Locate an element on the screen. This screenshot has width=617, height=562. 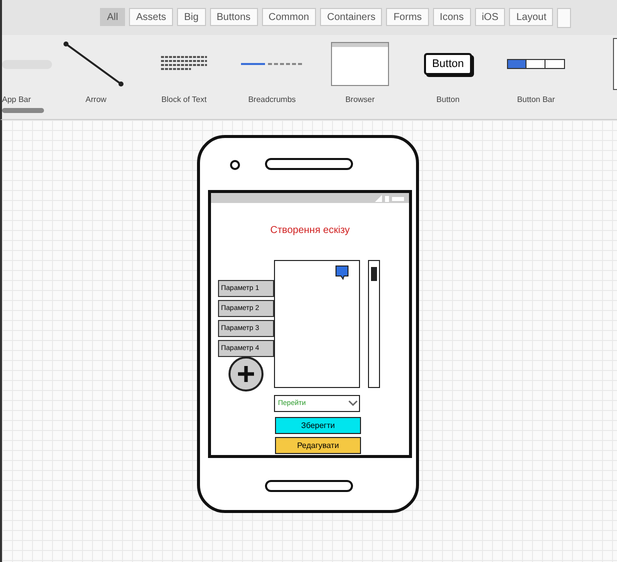
speech-bubble-icon is located at coordinates (342, 272).